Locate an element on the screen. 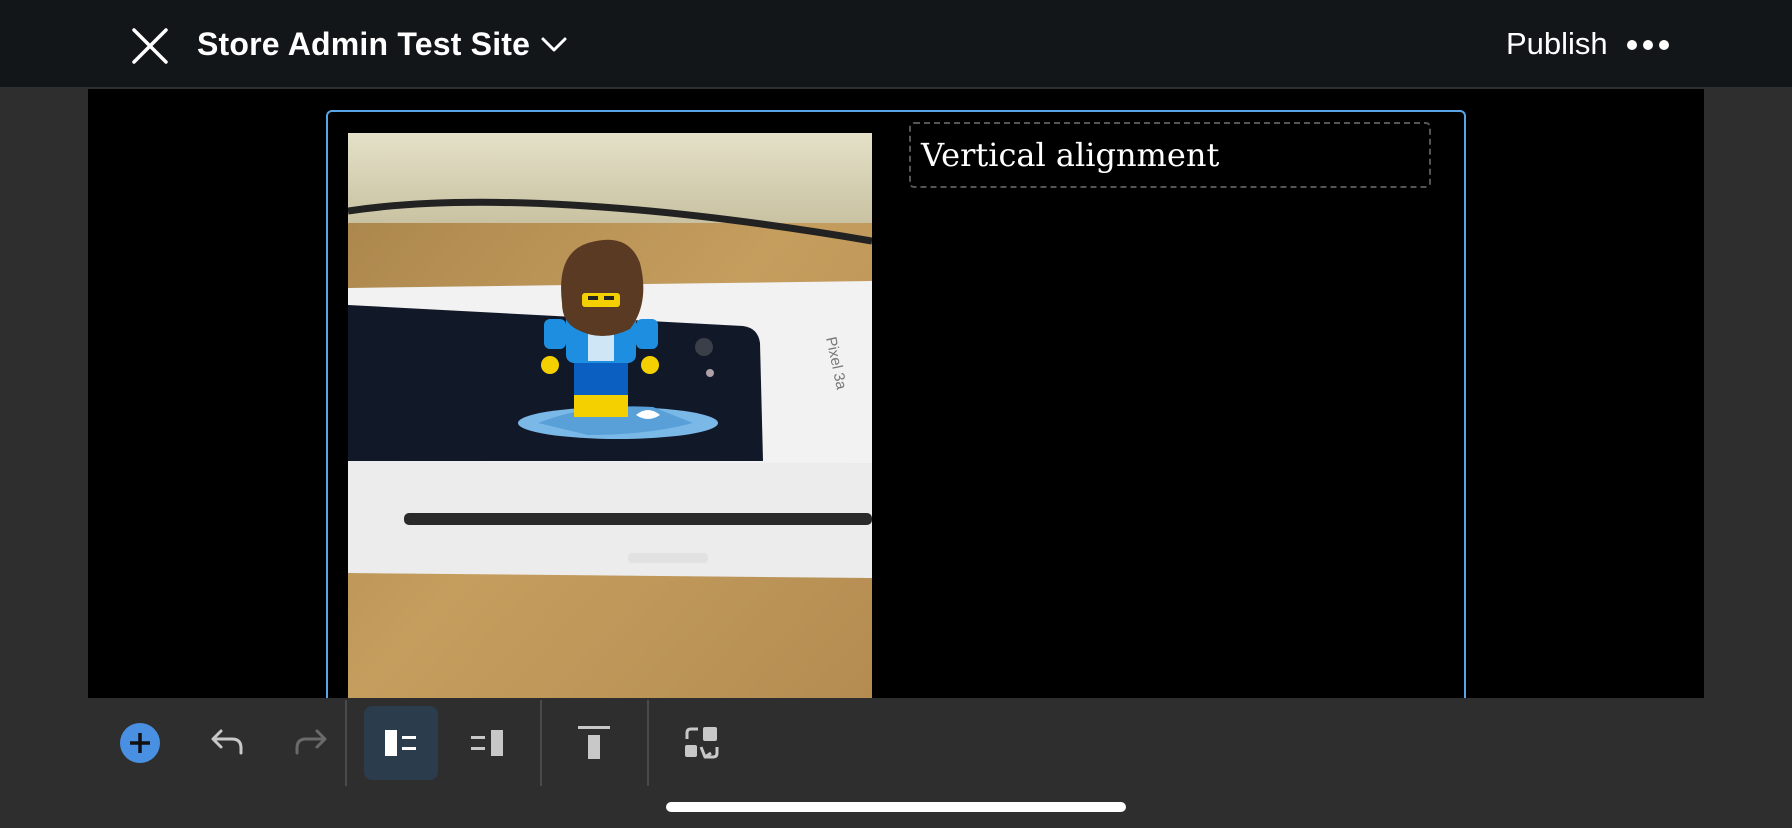  chevron-down-icon is located at coordinates (554, 44).